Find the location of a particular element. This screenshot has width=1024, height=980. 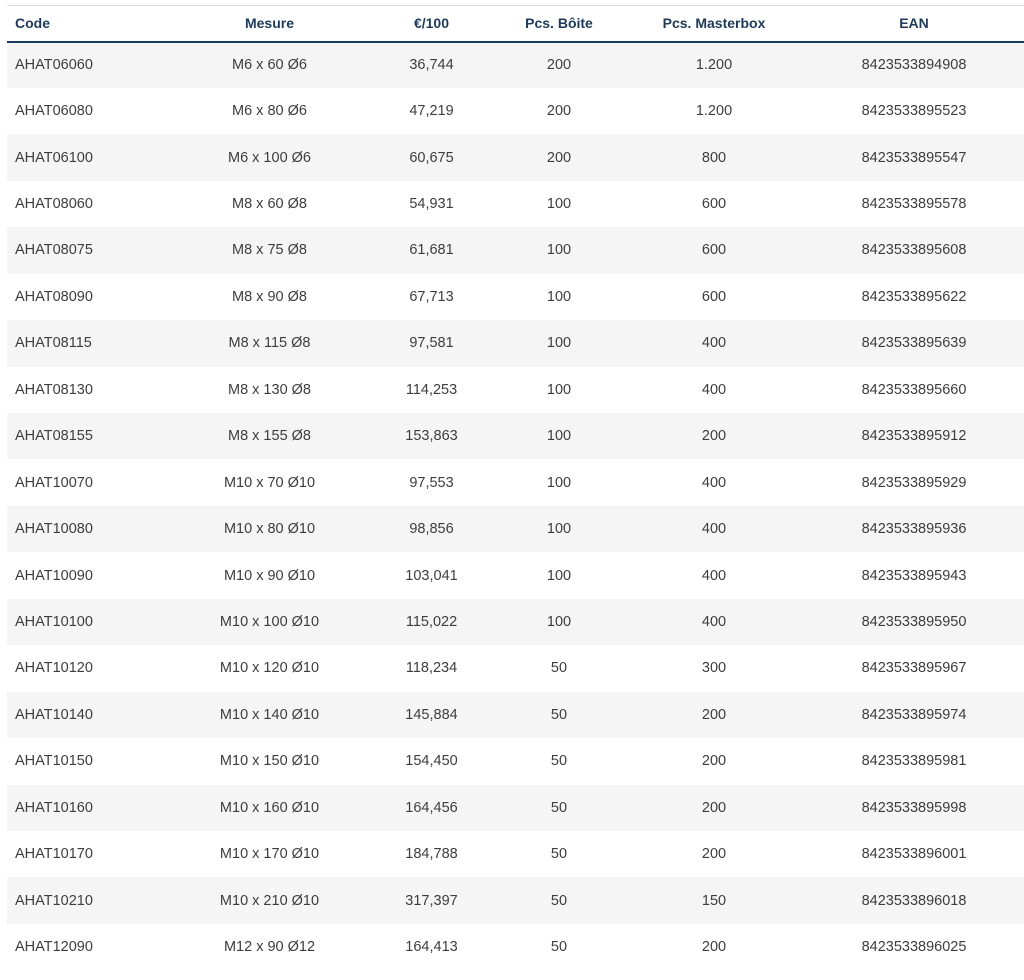

cell-mesure: M8 x 90 Ø8 is located at coordinates (269, 296).